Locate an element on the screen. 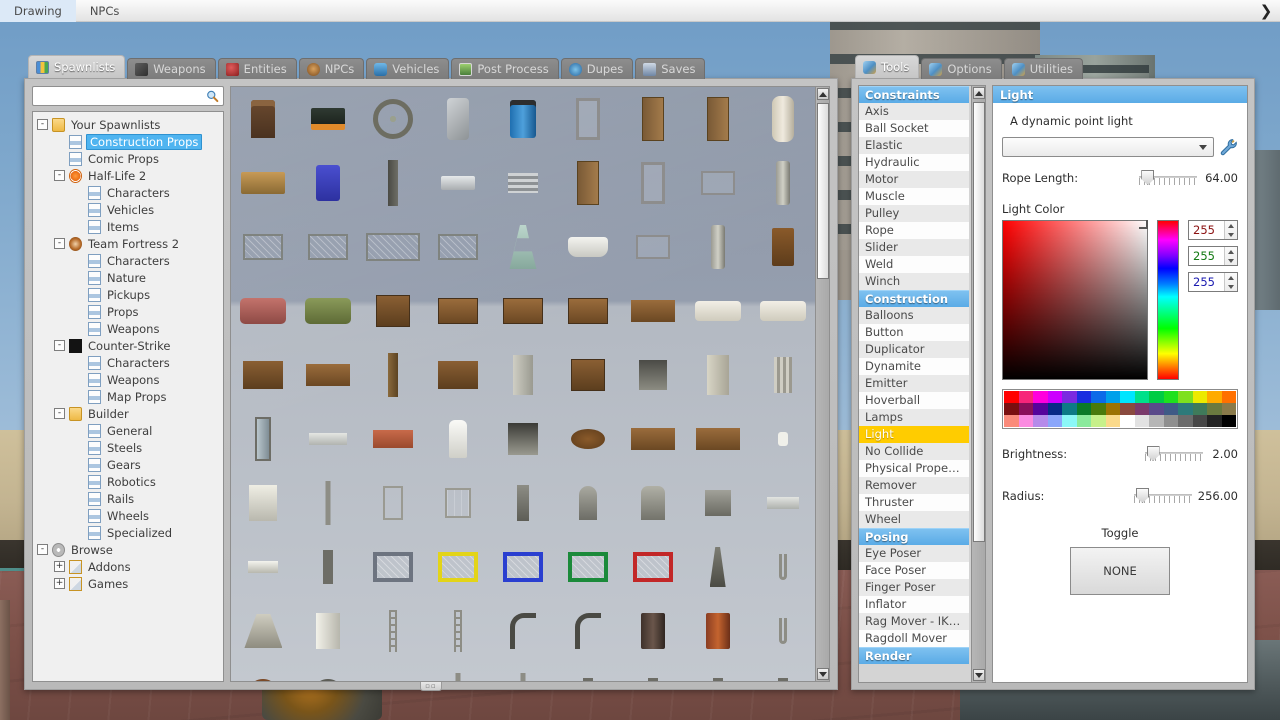 This screenshot has height=720, width=1280. tool-item: Duplicator is located at coordinates (914, 349).